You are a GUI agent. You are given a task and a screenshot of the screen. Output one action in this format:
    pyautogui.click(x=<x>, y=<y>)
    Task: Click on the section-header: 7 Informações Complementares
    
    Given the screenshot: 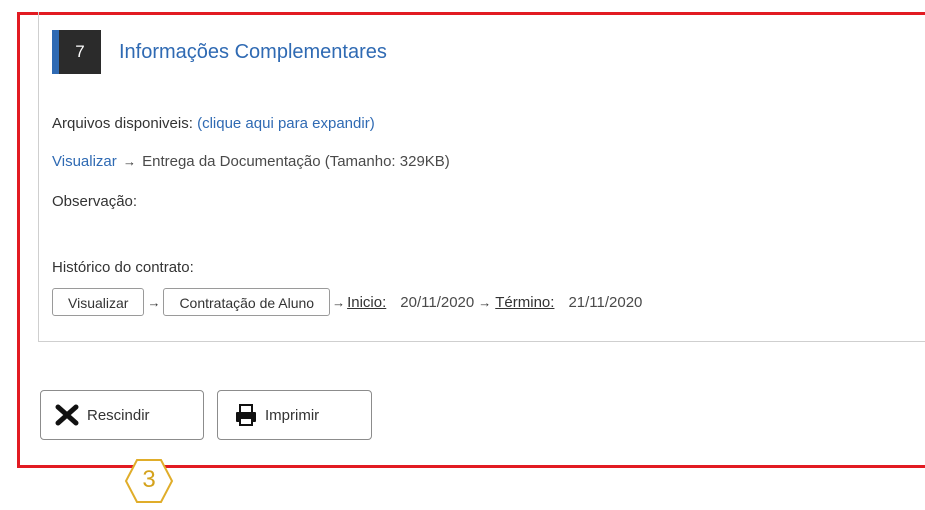 What is the action you would take?
    pyautogui.click(x=219, y=52)
    